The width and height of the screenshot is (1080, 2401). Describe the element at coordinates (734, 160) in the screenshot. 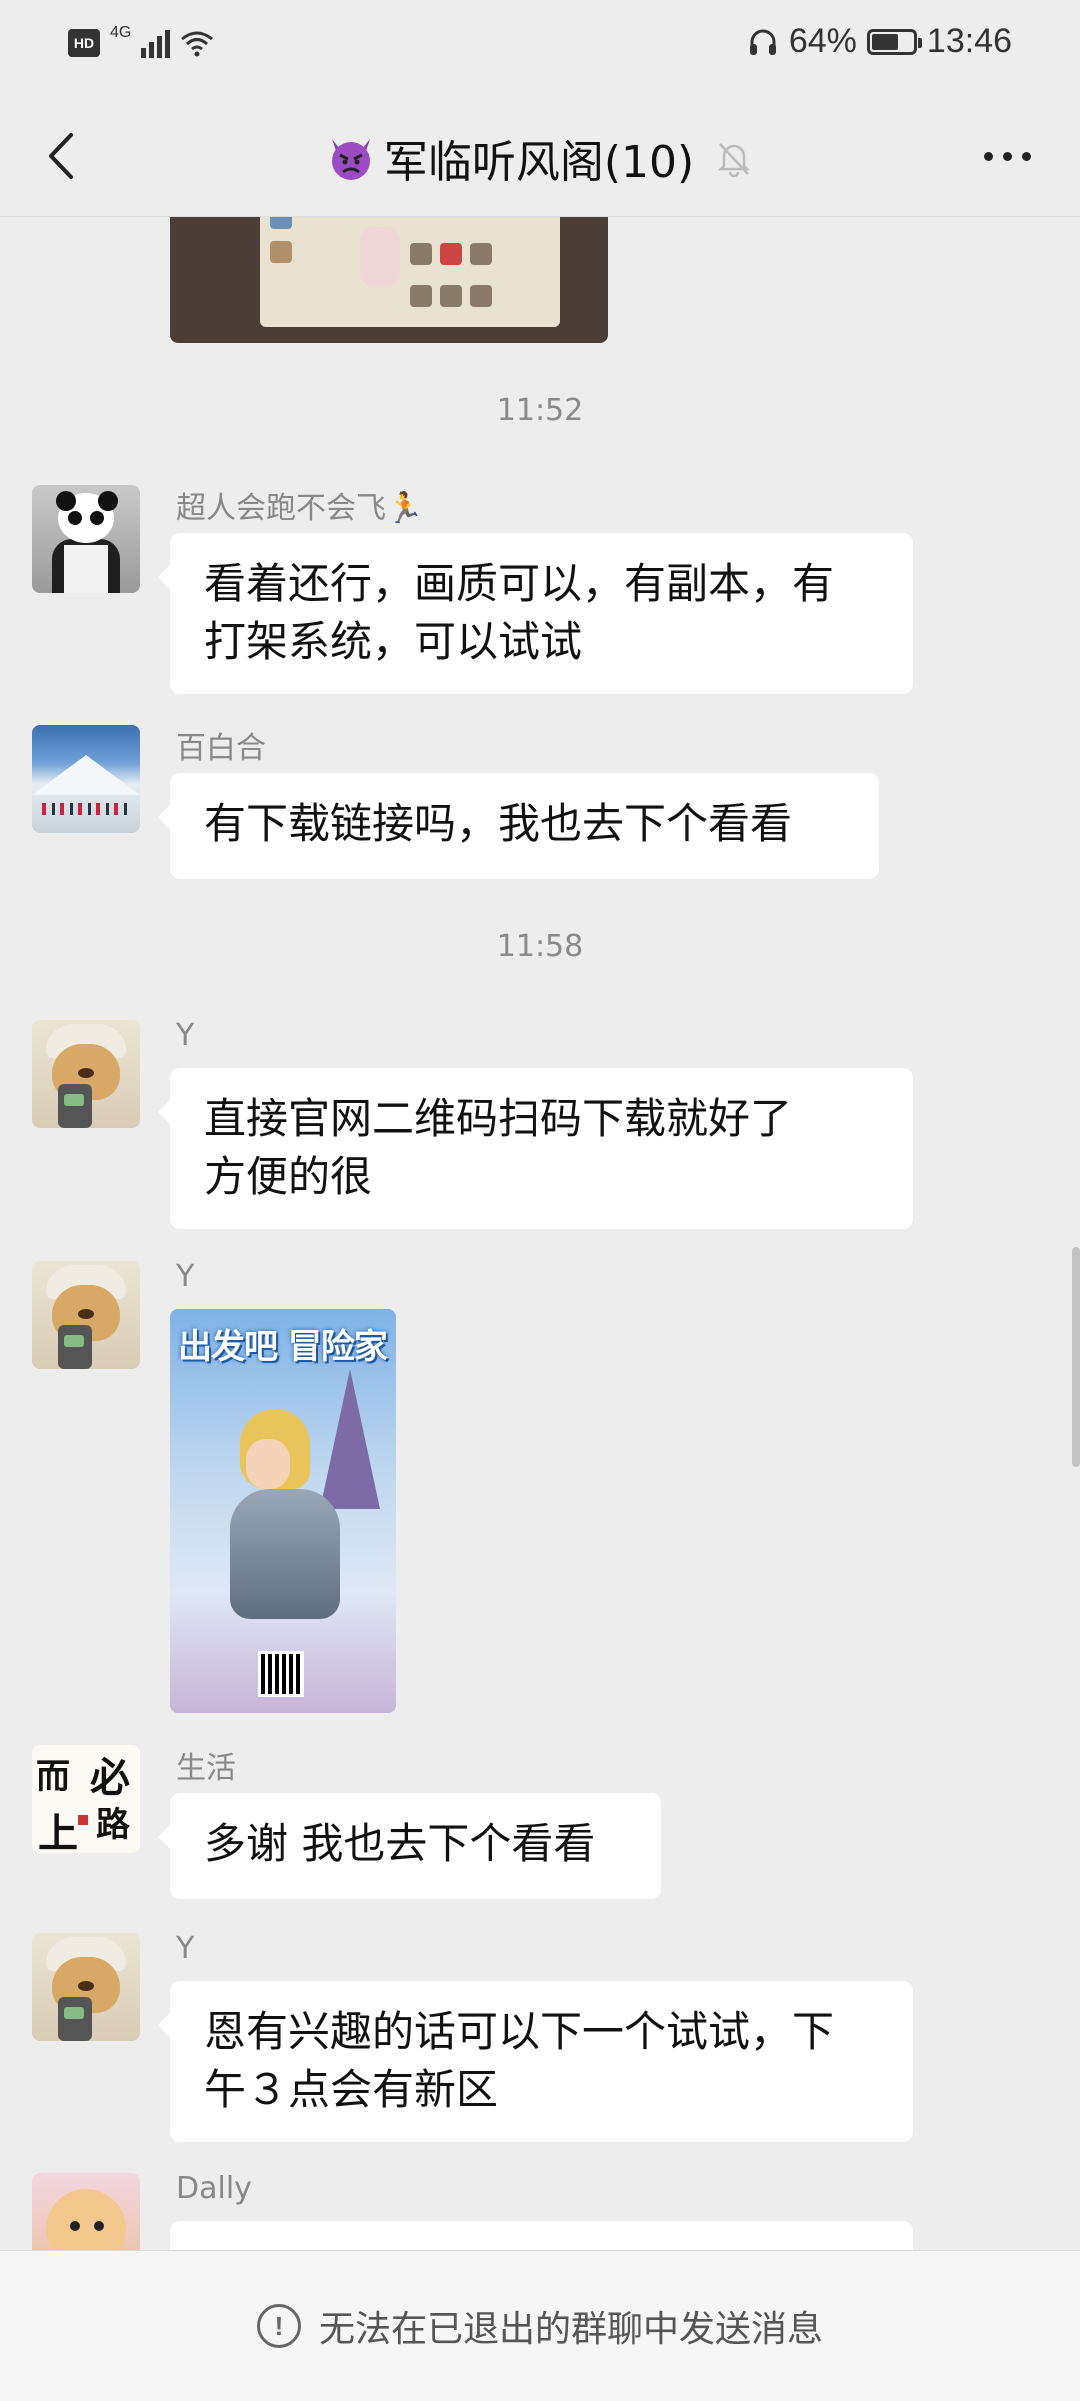

I see `mute-bell-icon` at that location.